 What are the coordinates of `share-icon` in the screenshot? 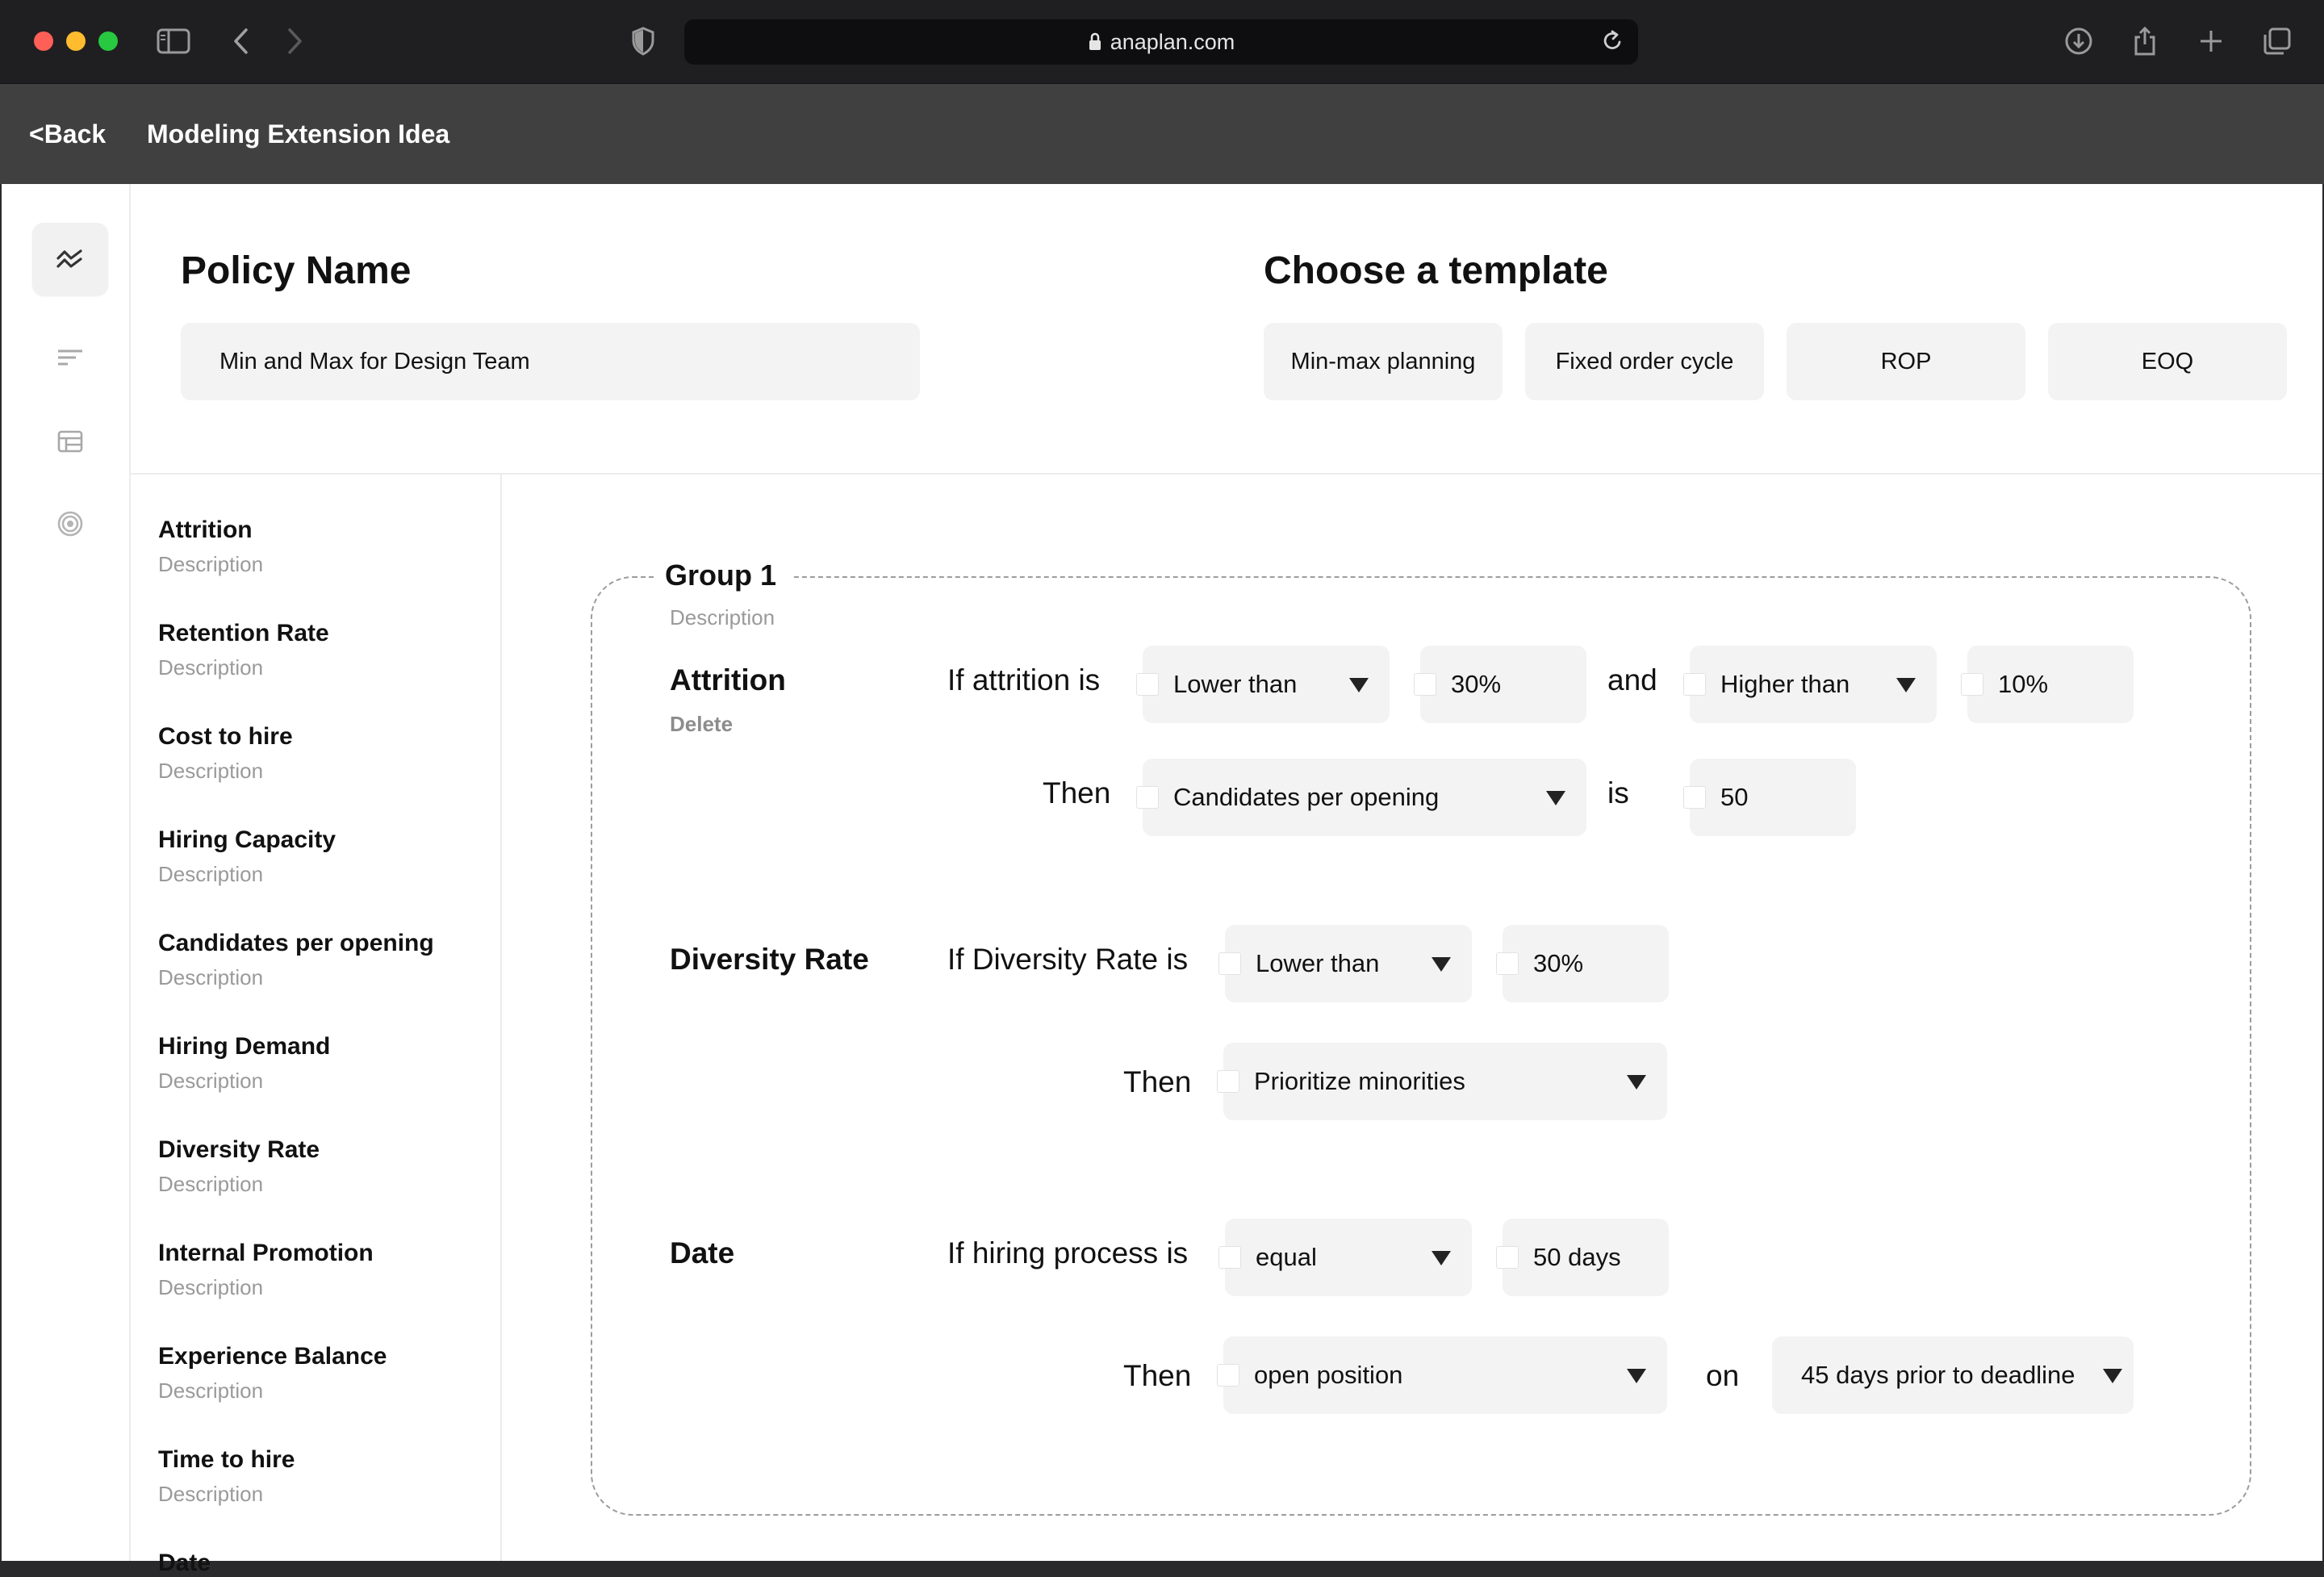 It's located at (2145, 41).